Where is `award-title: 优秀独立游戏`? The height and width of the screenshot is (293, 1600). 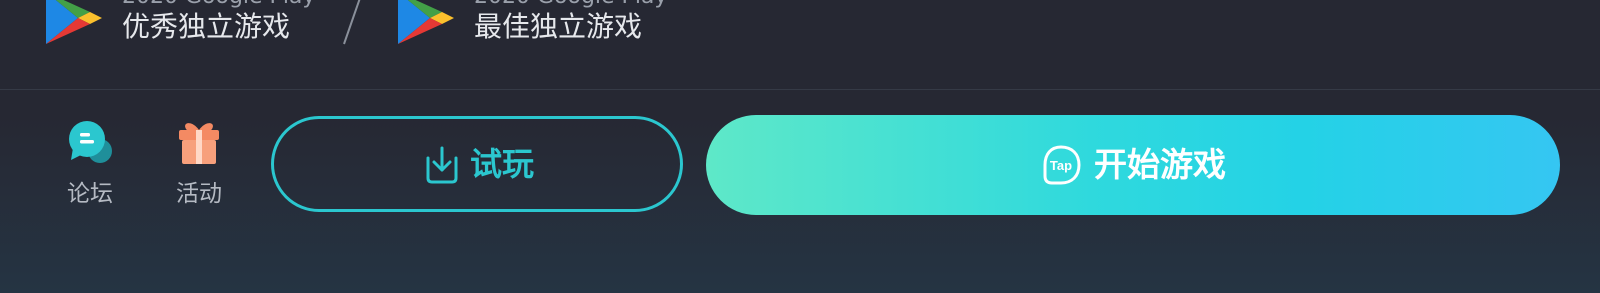 award-title: 优秀独立游戏 is located at coordinates (206, 26).